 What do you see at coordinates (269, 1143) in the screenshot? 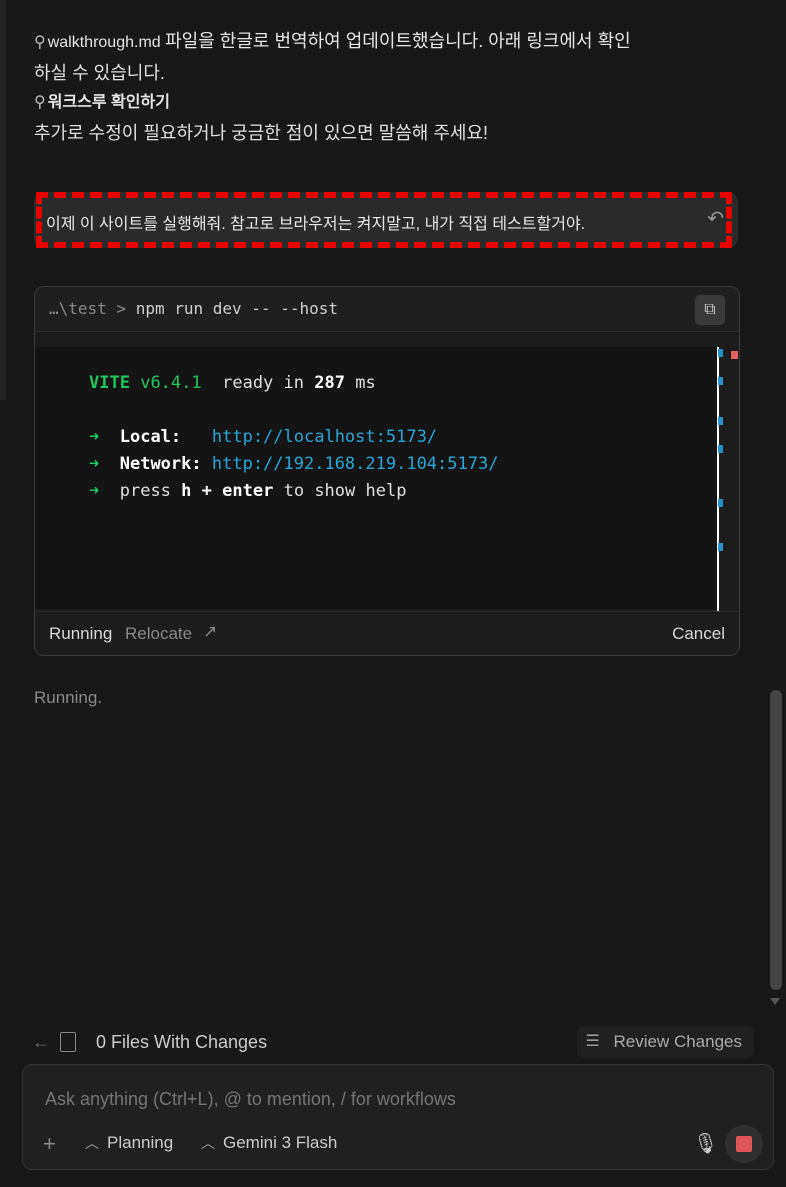
I see `model-selector: ︿ Gemini 3 Flash` at bounding box center [269, 1143].